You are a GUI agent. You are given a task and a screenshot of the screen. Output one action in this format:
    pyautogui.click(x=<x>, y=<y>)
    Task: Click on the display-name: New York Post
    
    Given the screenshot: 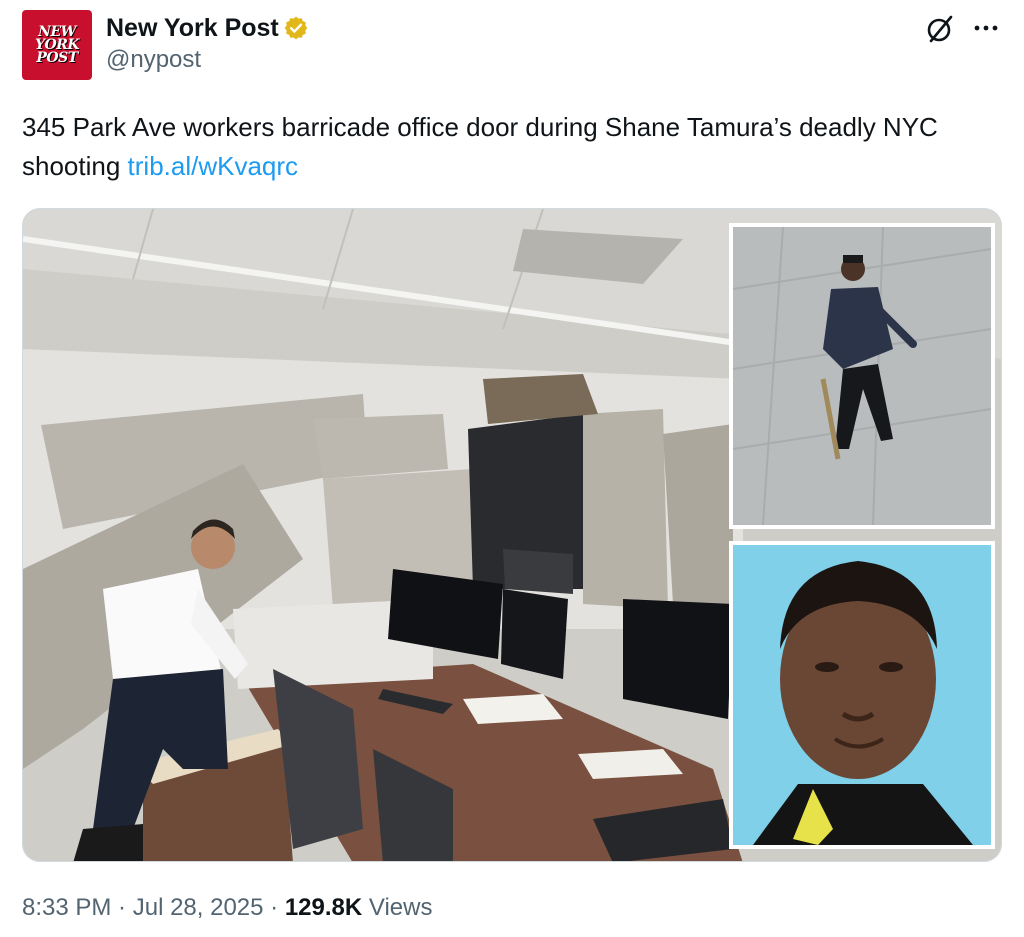 What is the action you would take?
    pyautogui.click(x=192, y=28)
    